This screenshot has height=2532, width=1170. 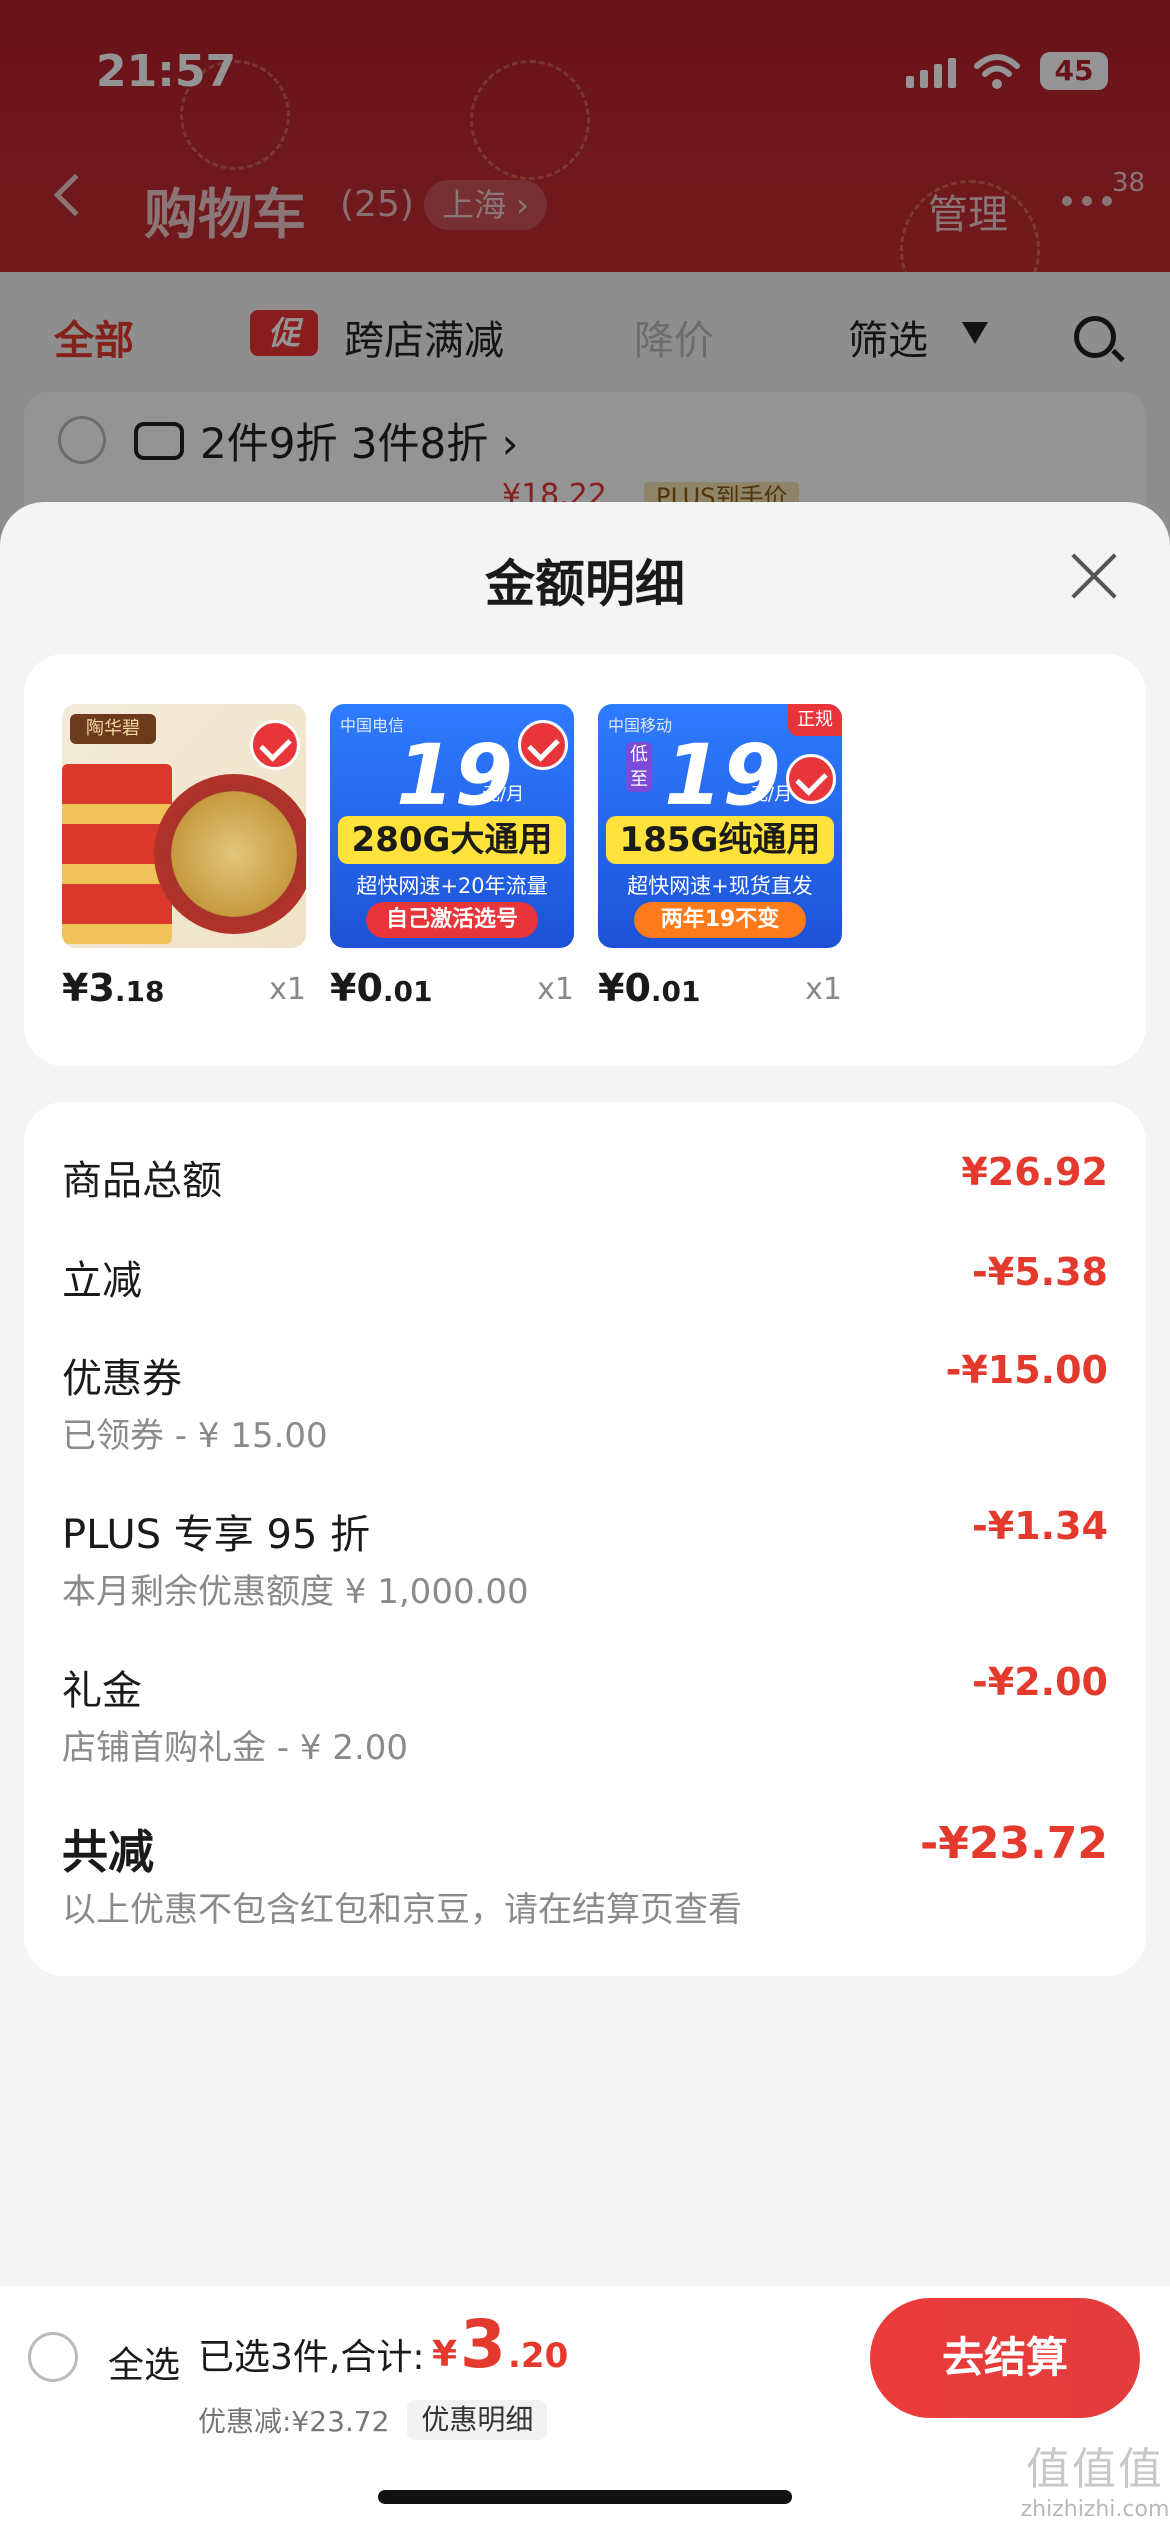 What do you see at coordinates (1040, 1526) in the screenshot?
I see `plus-discount-amount: -¥1.34` at bounding box center [1040, 1526].